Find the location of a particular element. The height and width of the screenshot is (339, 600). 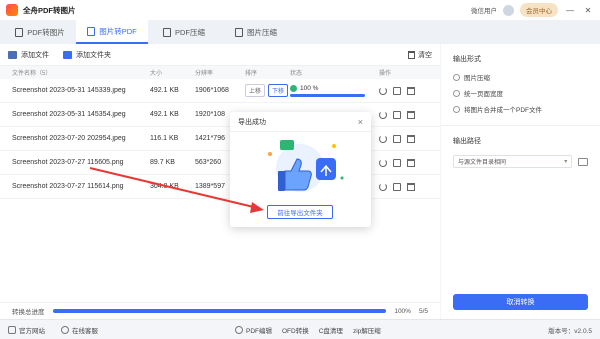

user-name: 微信用户 is located at coordinates (484, 10).